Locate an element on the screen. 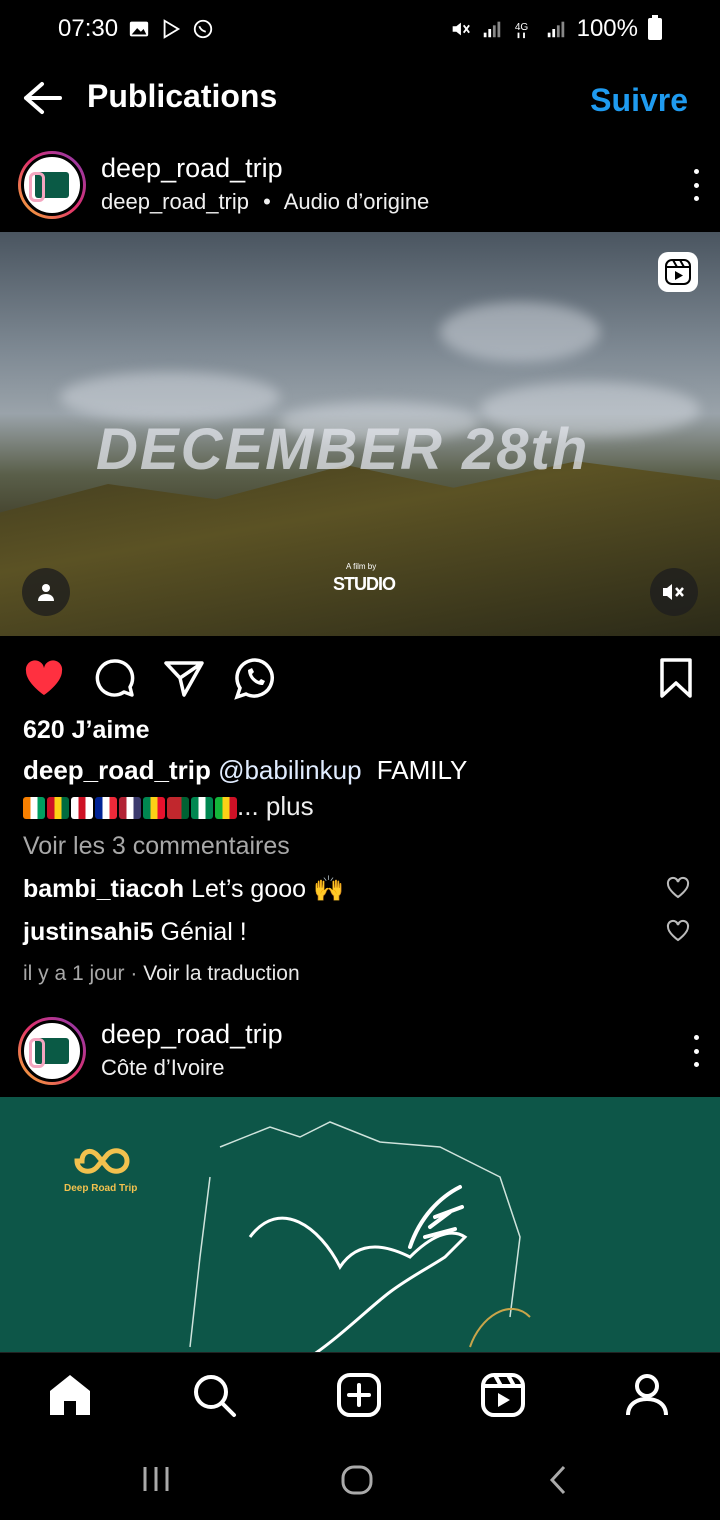 The height and width of the screenshot is (1520, 720). svg-text: 4G is located at coordinates (521, 27).